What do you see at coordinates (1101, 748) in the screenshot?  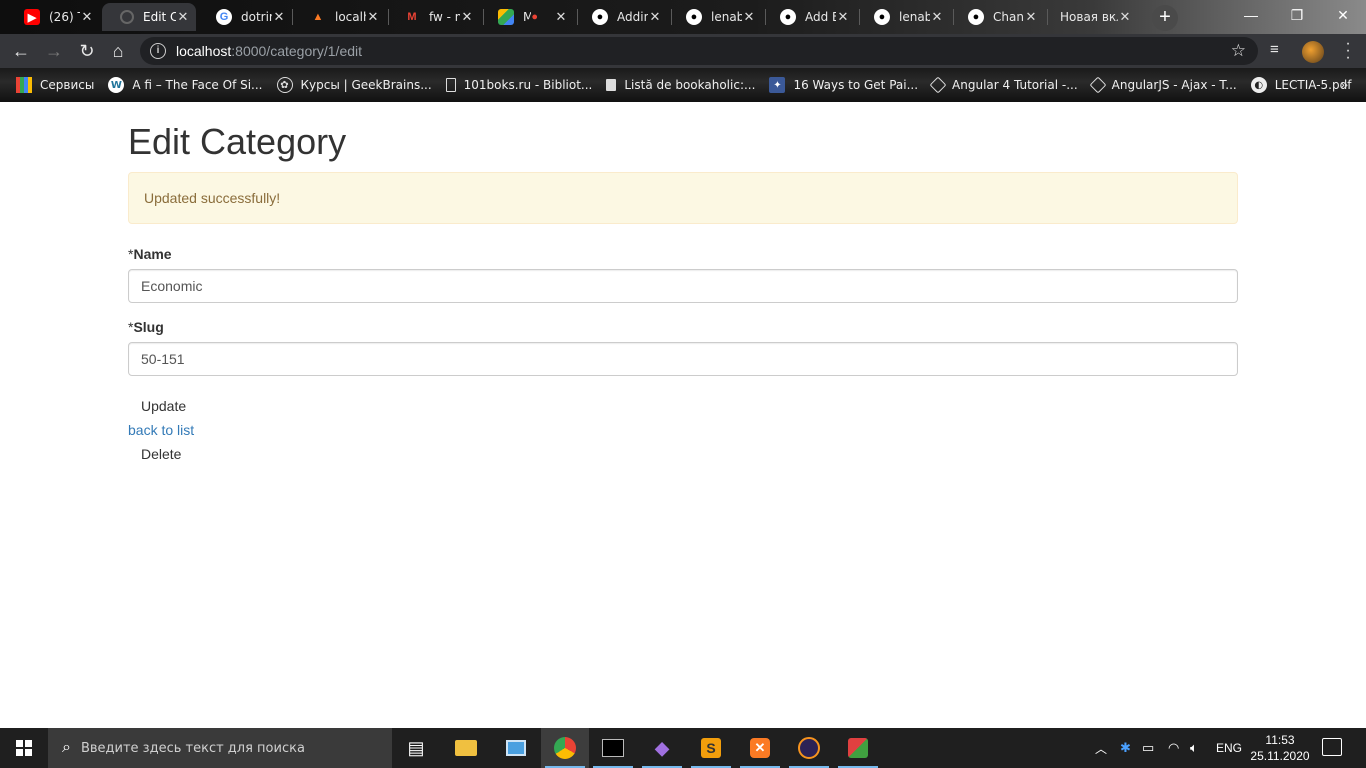 I see `show-hidden-icons: ︿` at bounding box center [1101, 748].